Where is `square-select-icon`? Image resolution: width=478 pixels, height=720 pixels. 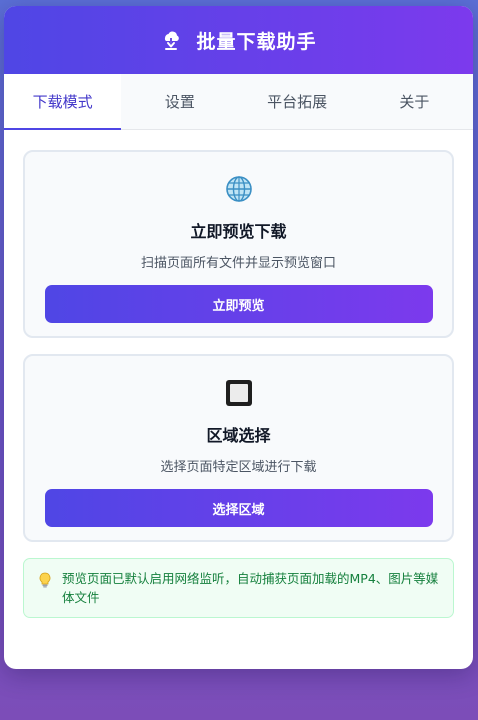
square-select-icon is located at coordinates (239, 393).